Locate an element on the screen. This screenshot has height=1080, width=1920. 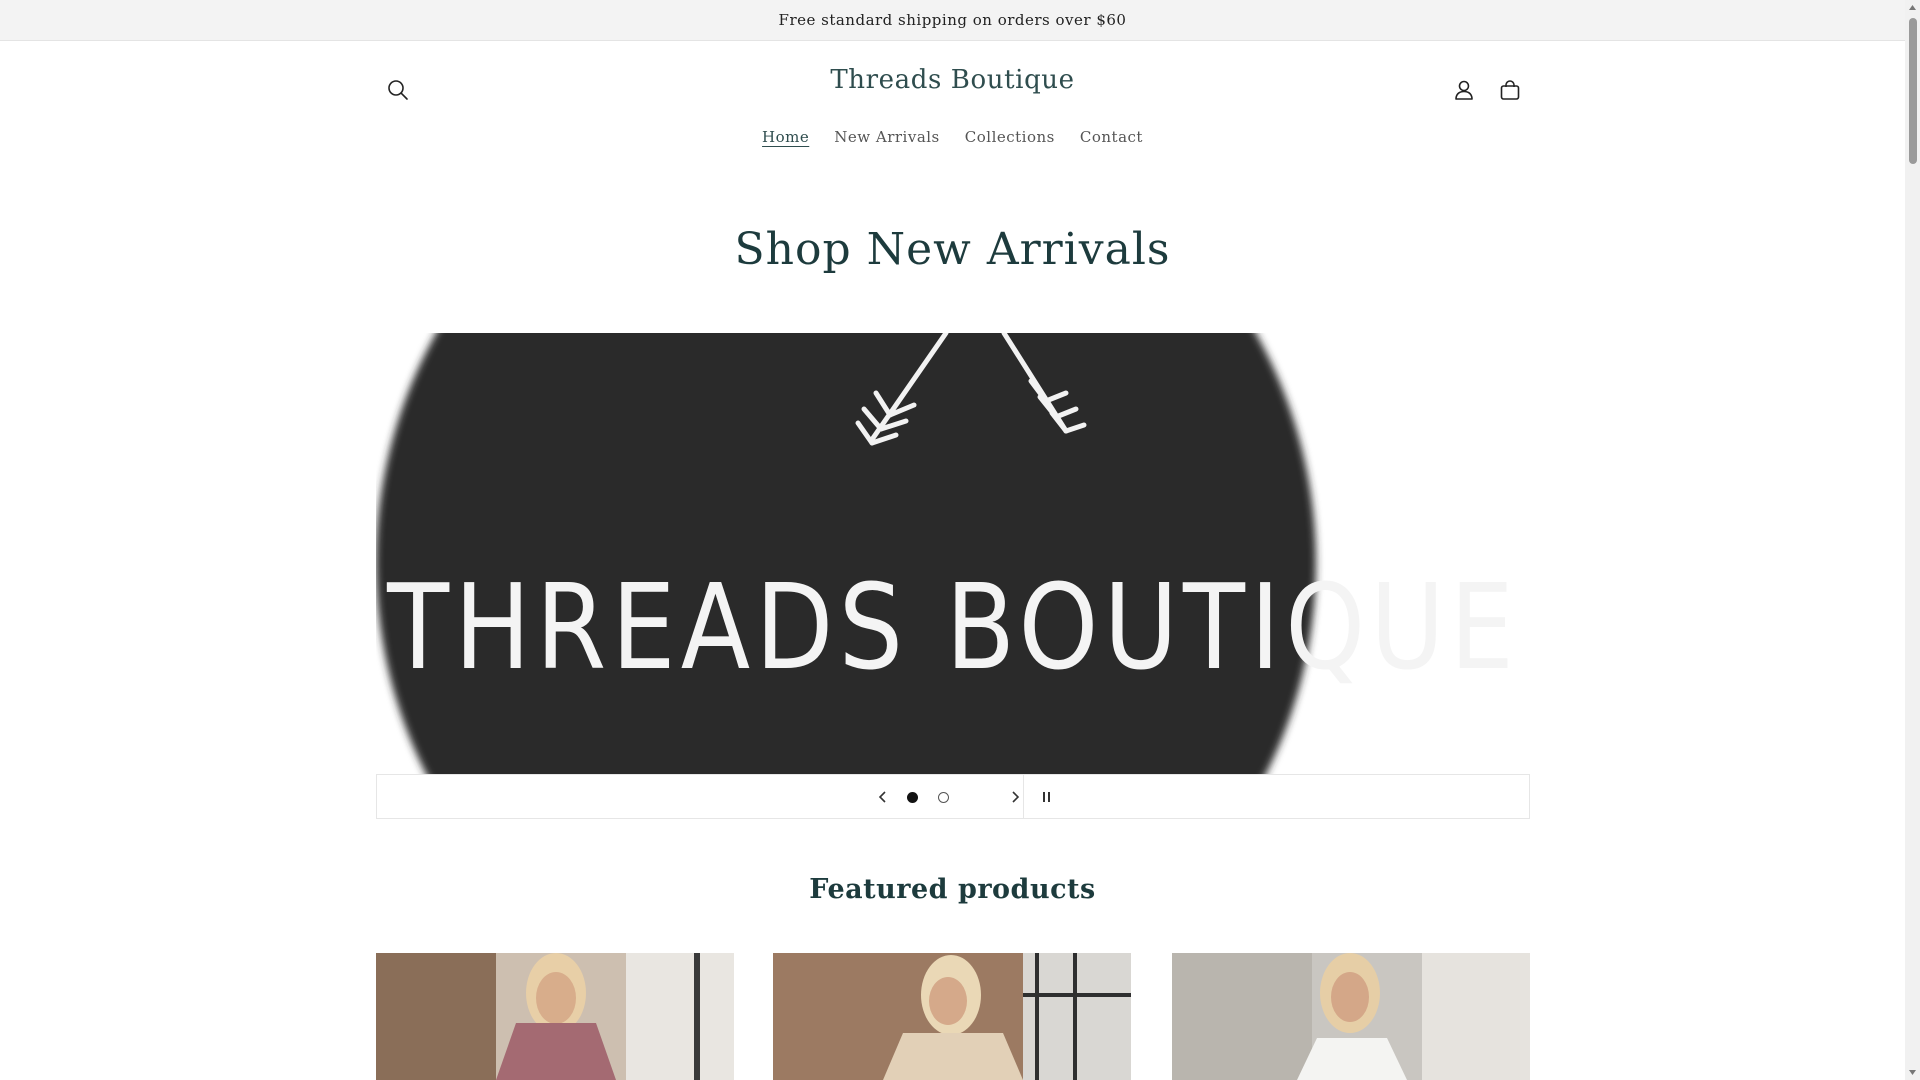
chevron-left-icon is located at coordinates (882, 797).